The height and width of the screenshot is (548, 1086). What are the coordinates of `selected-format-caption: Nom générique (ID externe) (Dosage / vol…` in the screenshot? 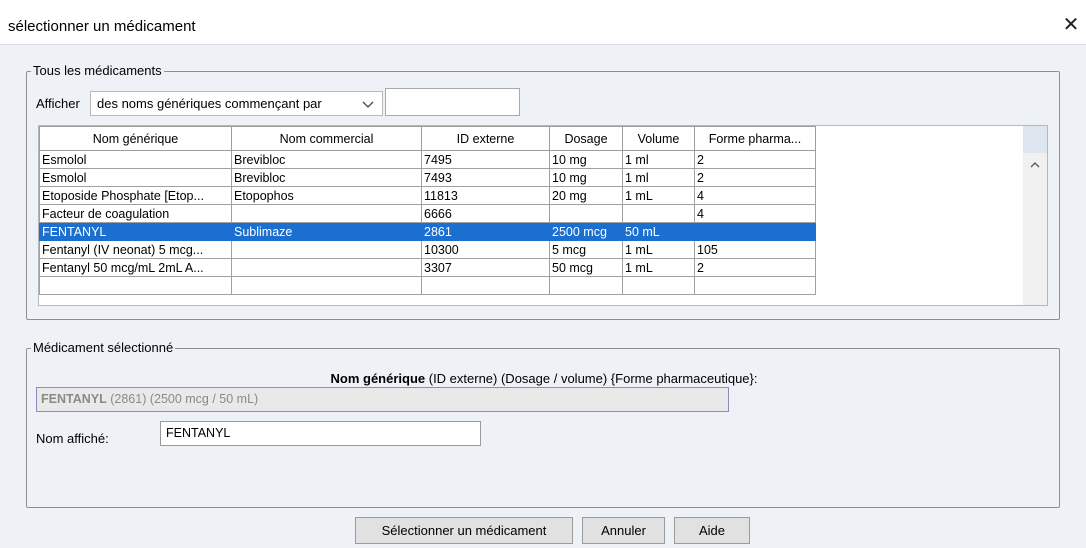 It's located at (544, 378).